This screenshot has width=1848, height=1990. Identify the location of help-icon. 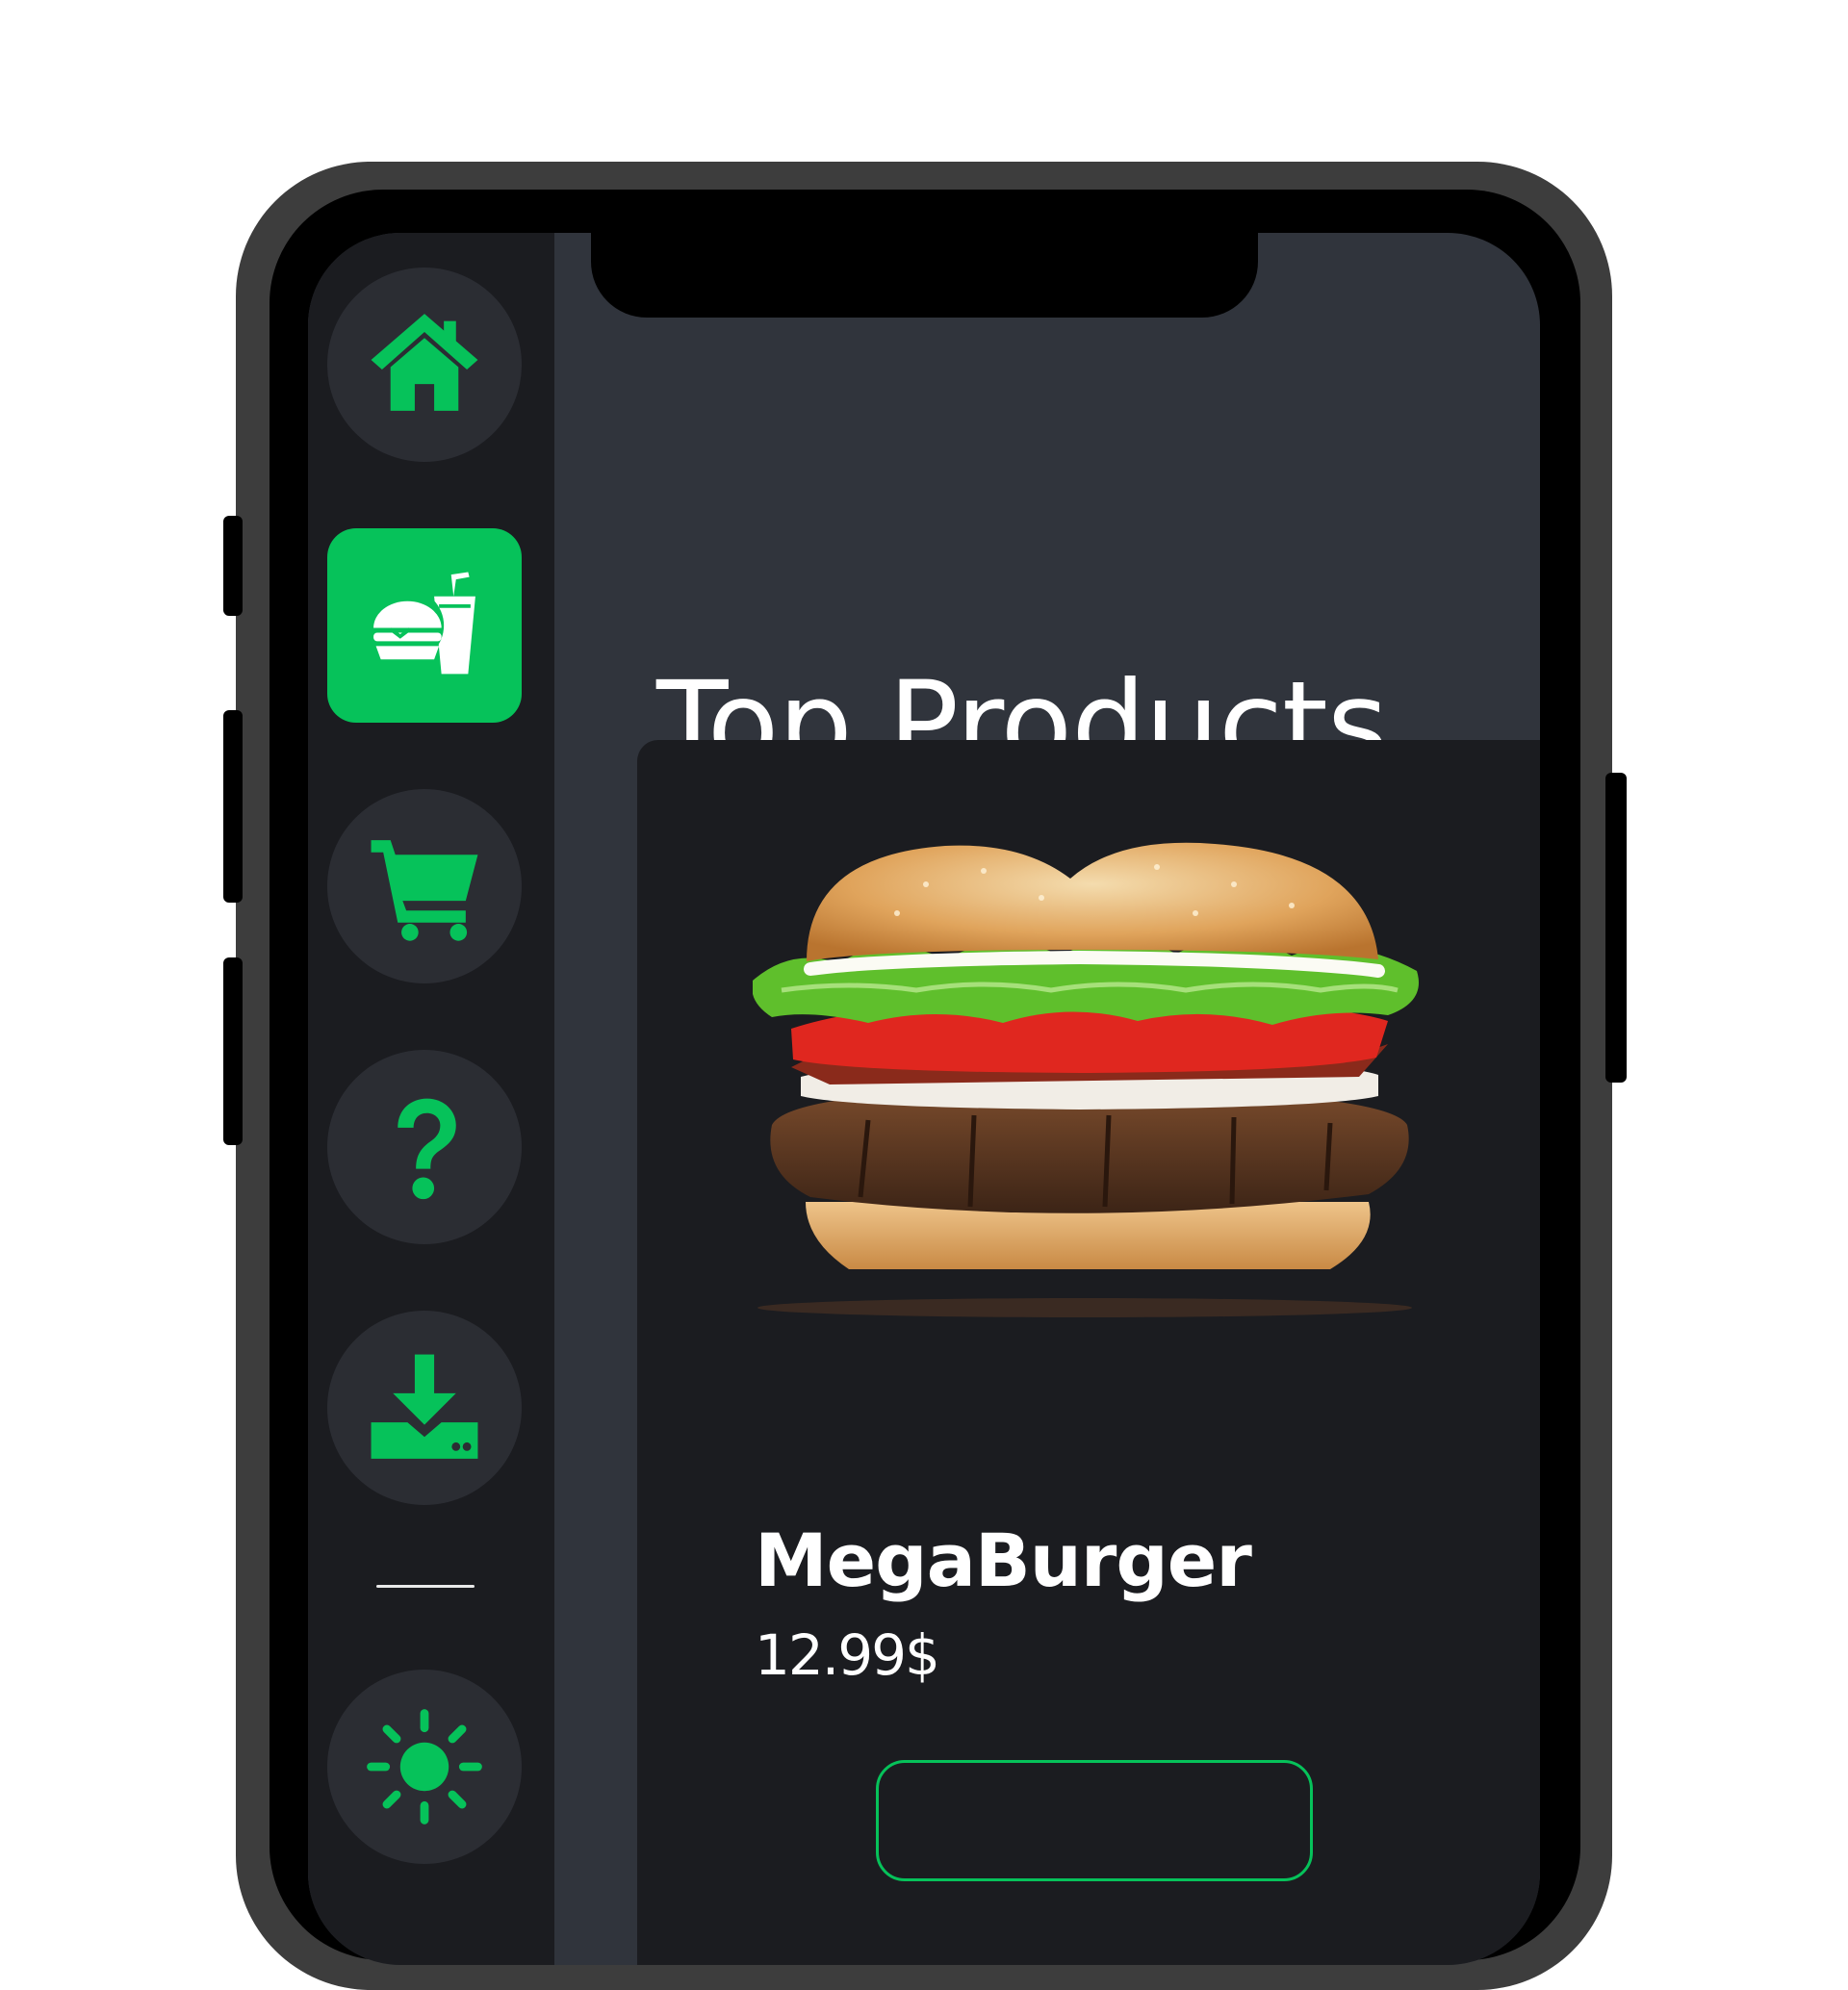
(427, 1149).